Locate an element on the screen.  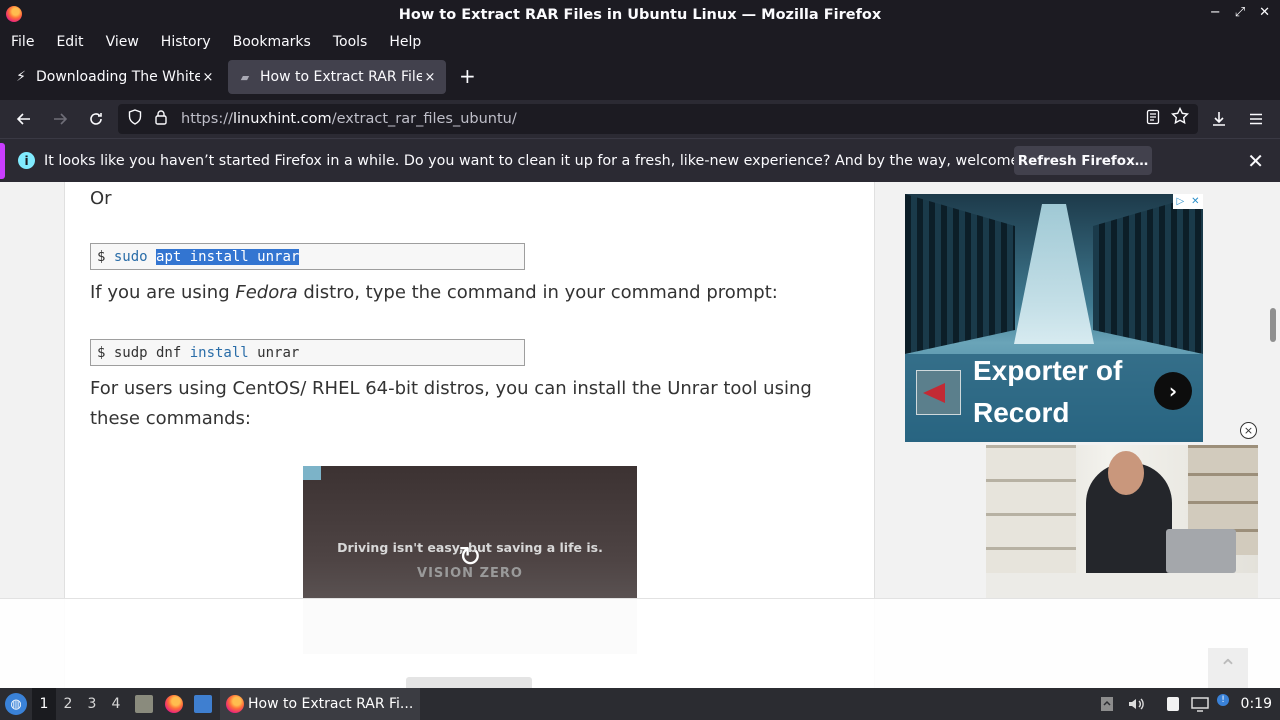
tab-downloading: ⚡ Downloading The White Ho × is located at coordinates (114, 77).